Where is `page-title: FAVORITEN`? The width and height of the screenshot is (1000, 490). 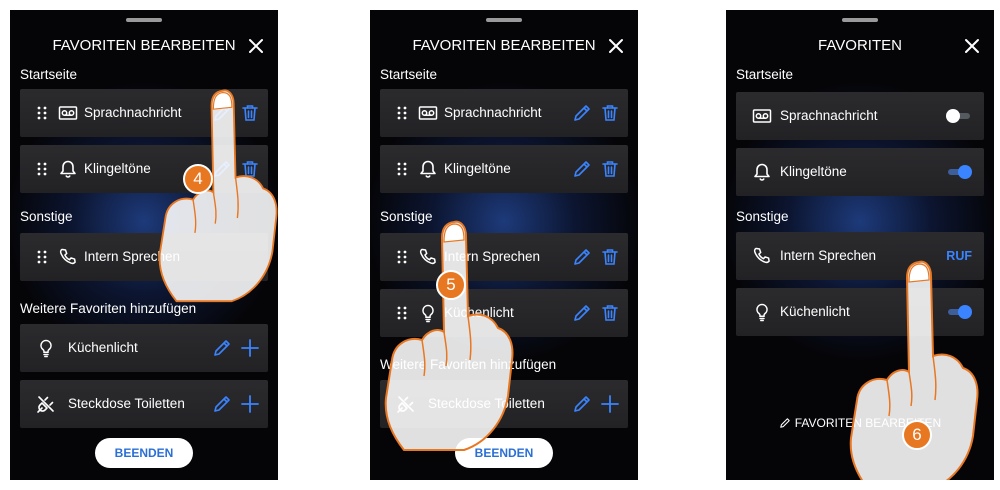 page-title: FAVORITEN is located at coordinates (860, 45).